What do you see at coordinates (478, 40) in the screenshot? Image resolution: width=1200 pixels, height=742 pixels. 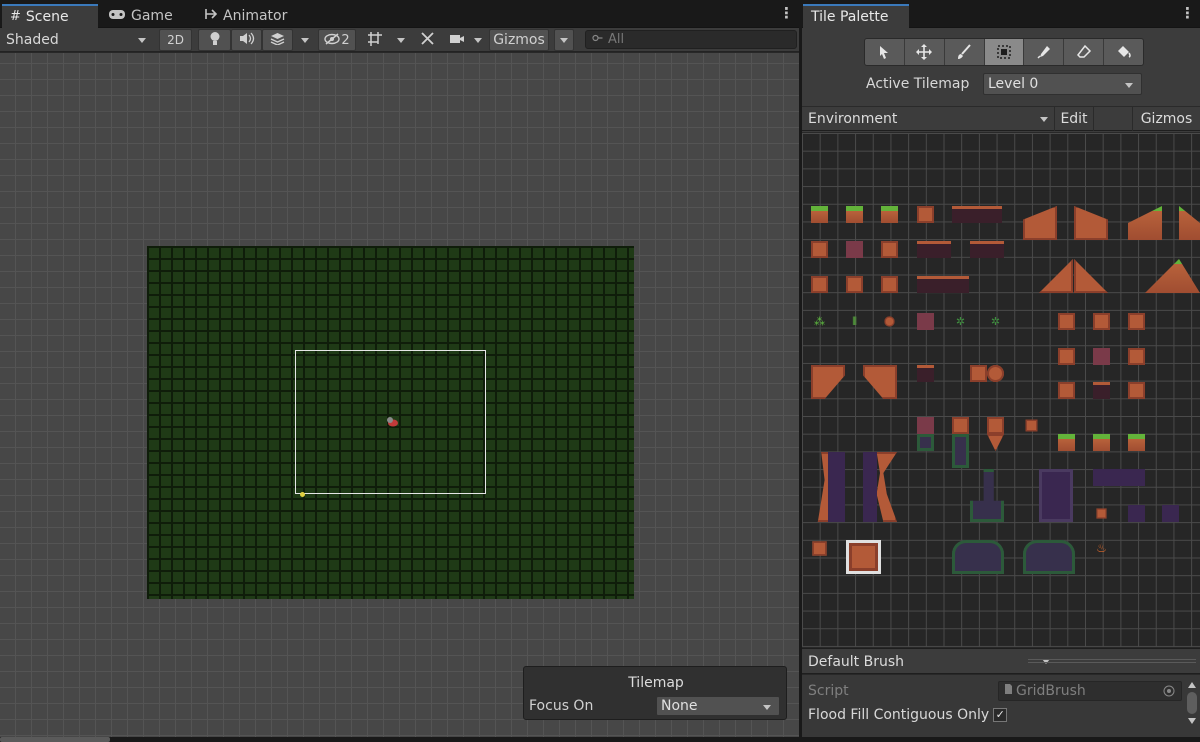 I see `camera-dropdown` at bounding box center [478, 40].